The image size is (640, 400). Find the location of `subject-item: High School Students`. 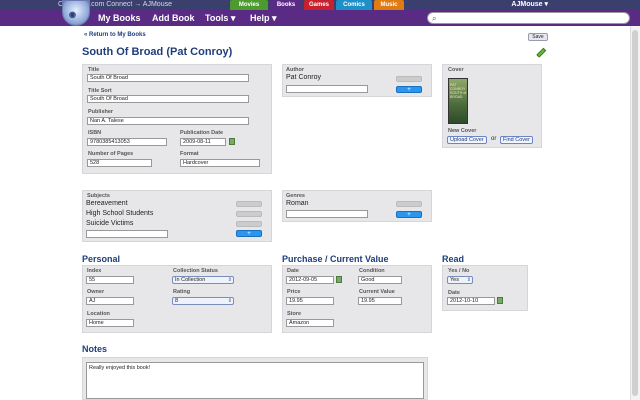

subject-item: High School Students is located at coordinates (120, 213).